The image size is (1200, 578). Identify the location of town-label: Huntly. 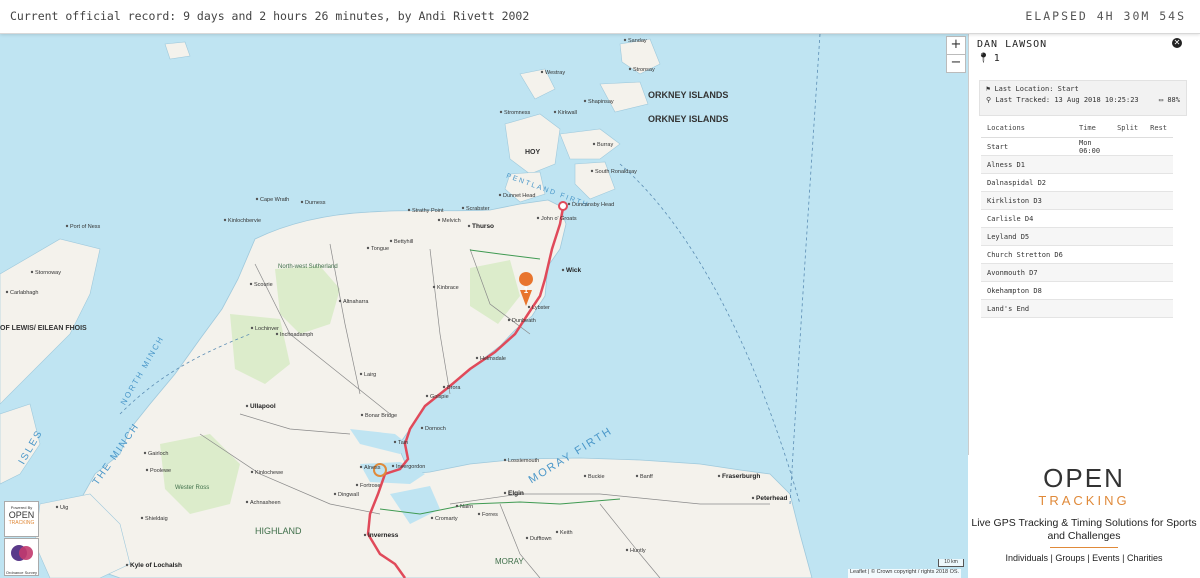
(638, 551).